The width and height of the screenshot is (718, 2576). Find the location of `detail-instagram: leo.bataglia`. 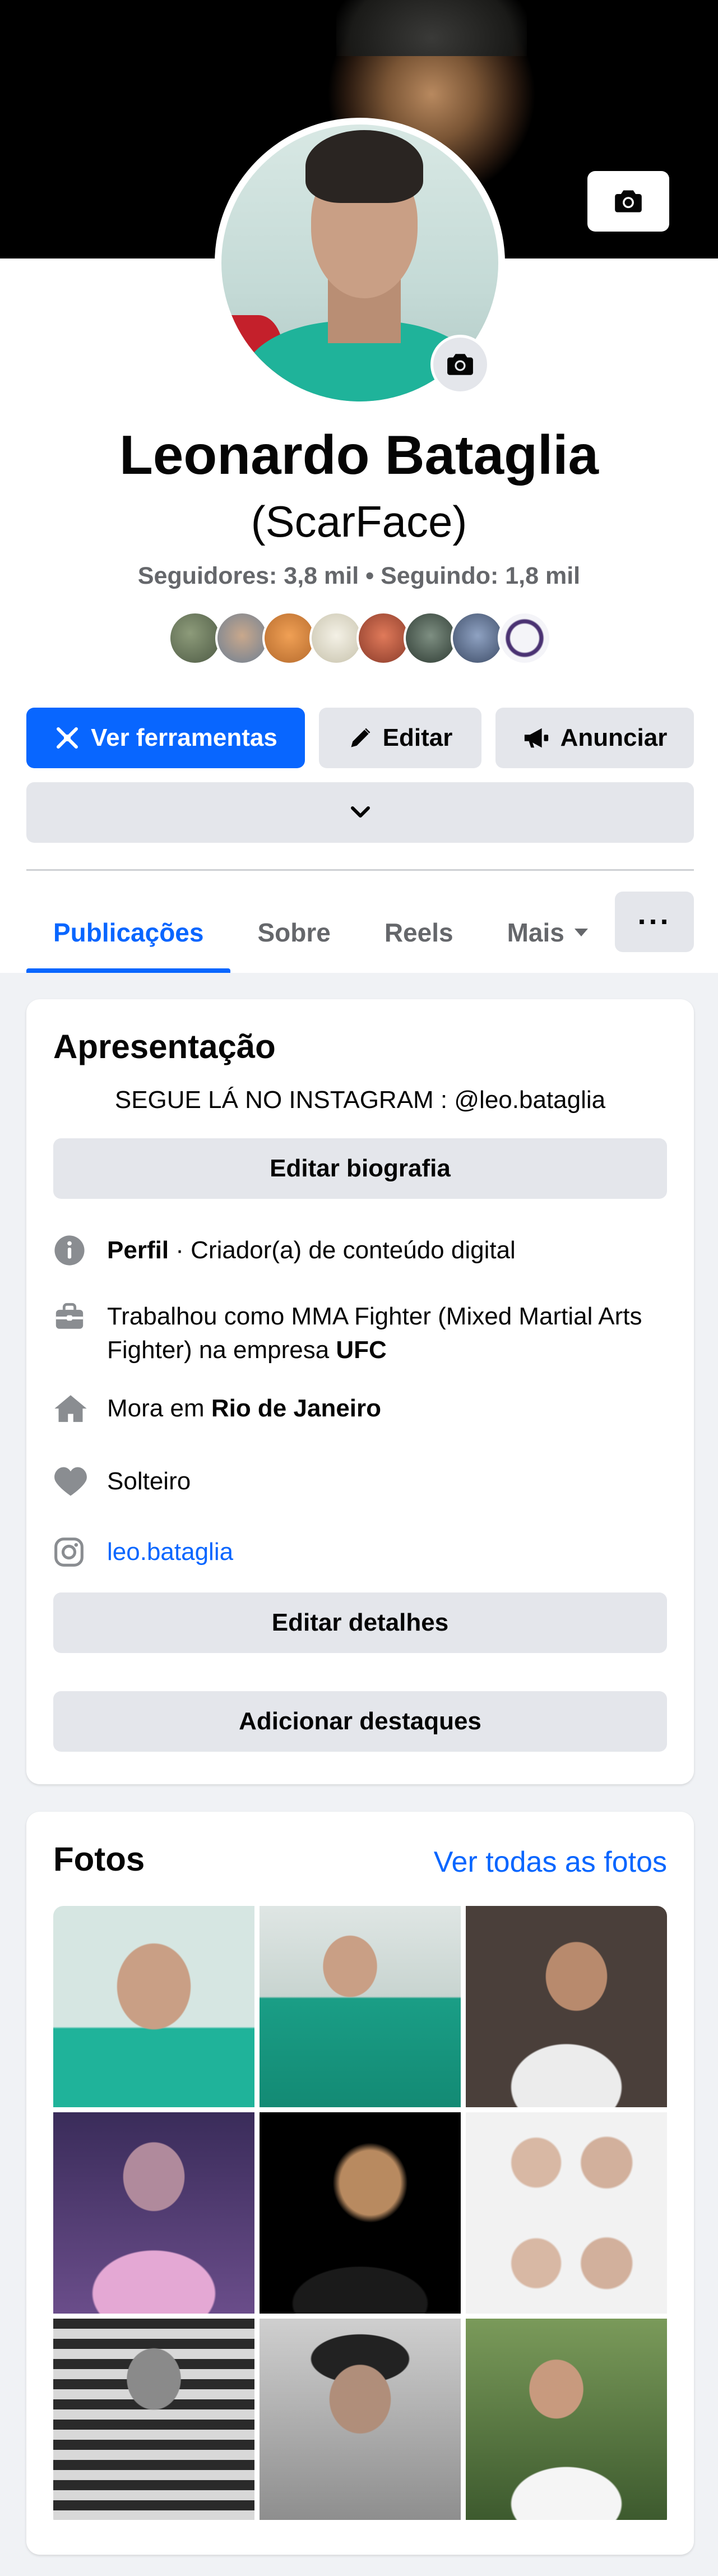

detail-instagram: leo.bataglia is located at coordinates (360, 1552).